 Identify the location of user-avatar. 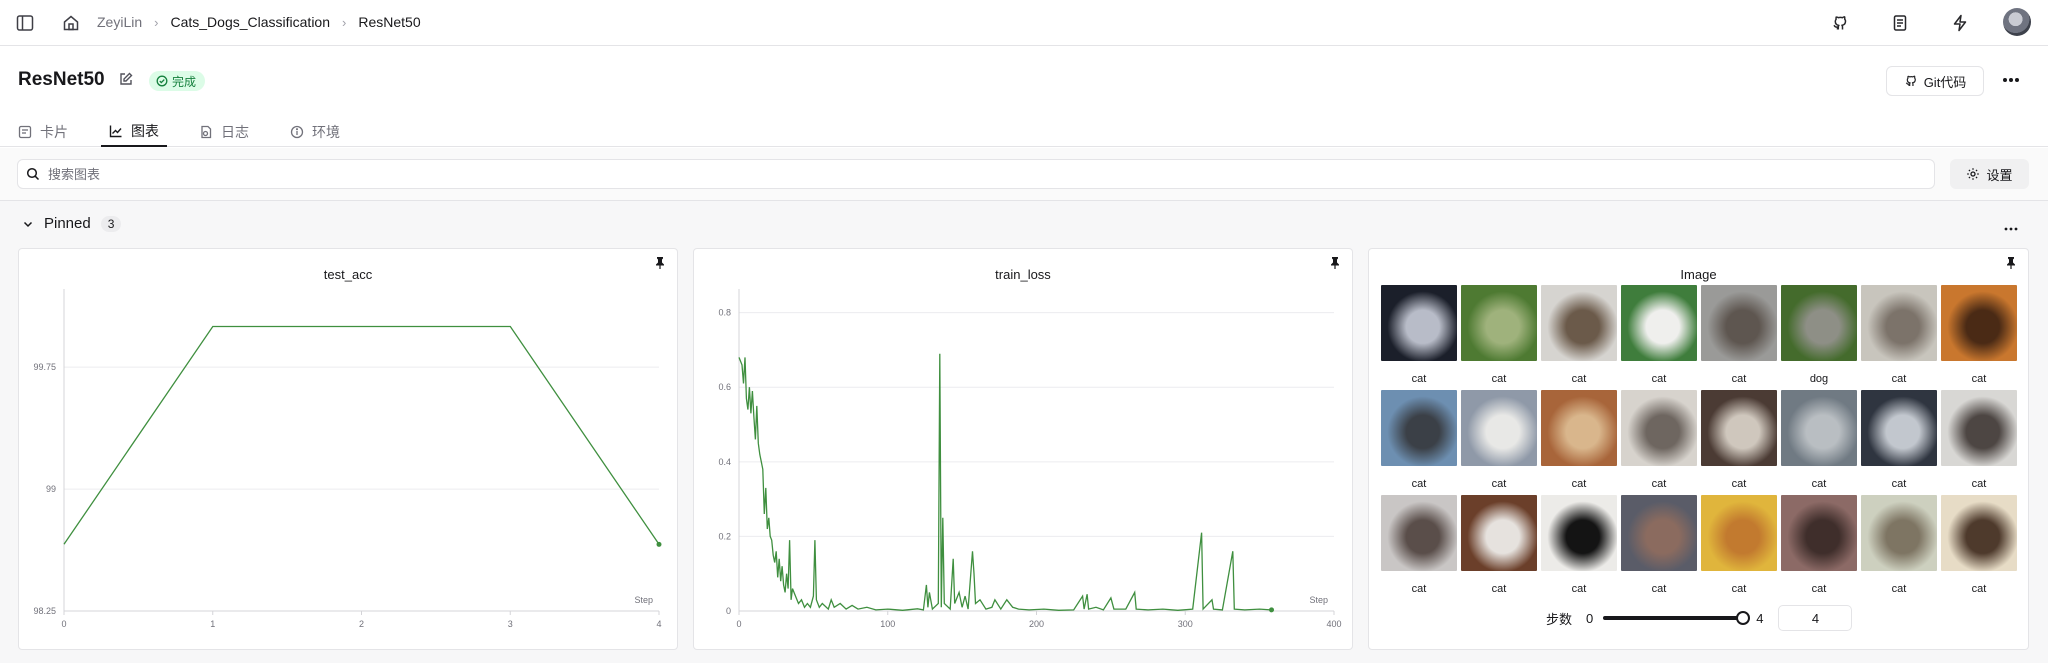
(2017, 22).